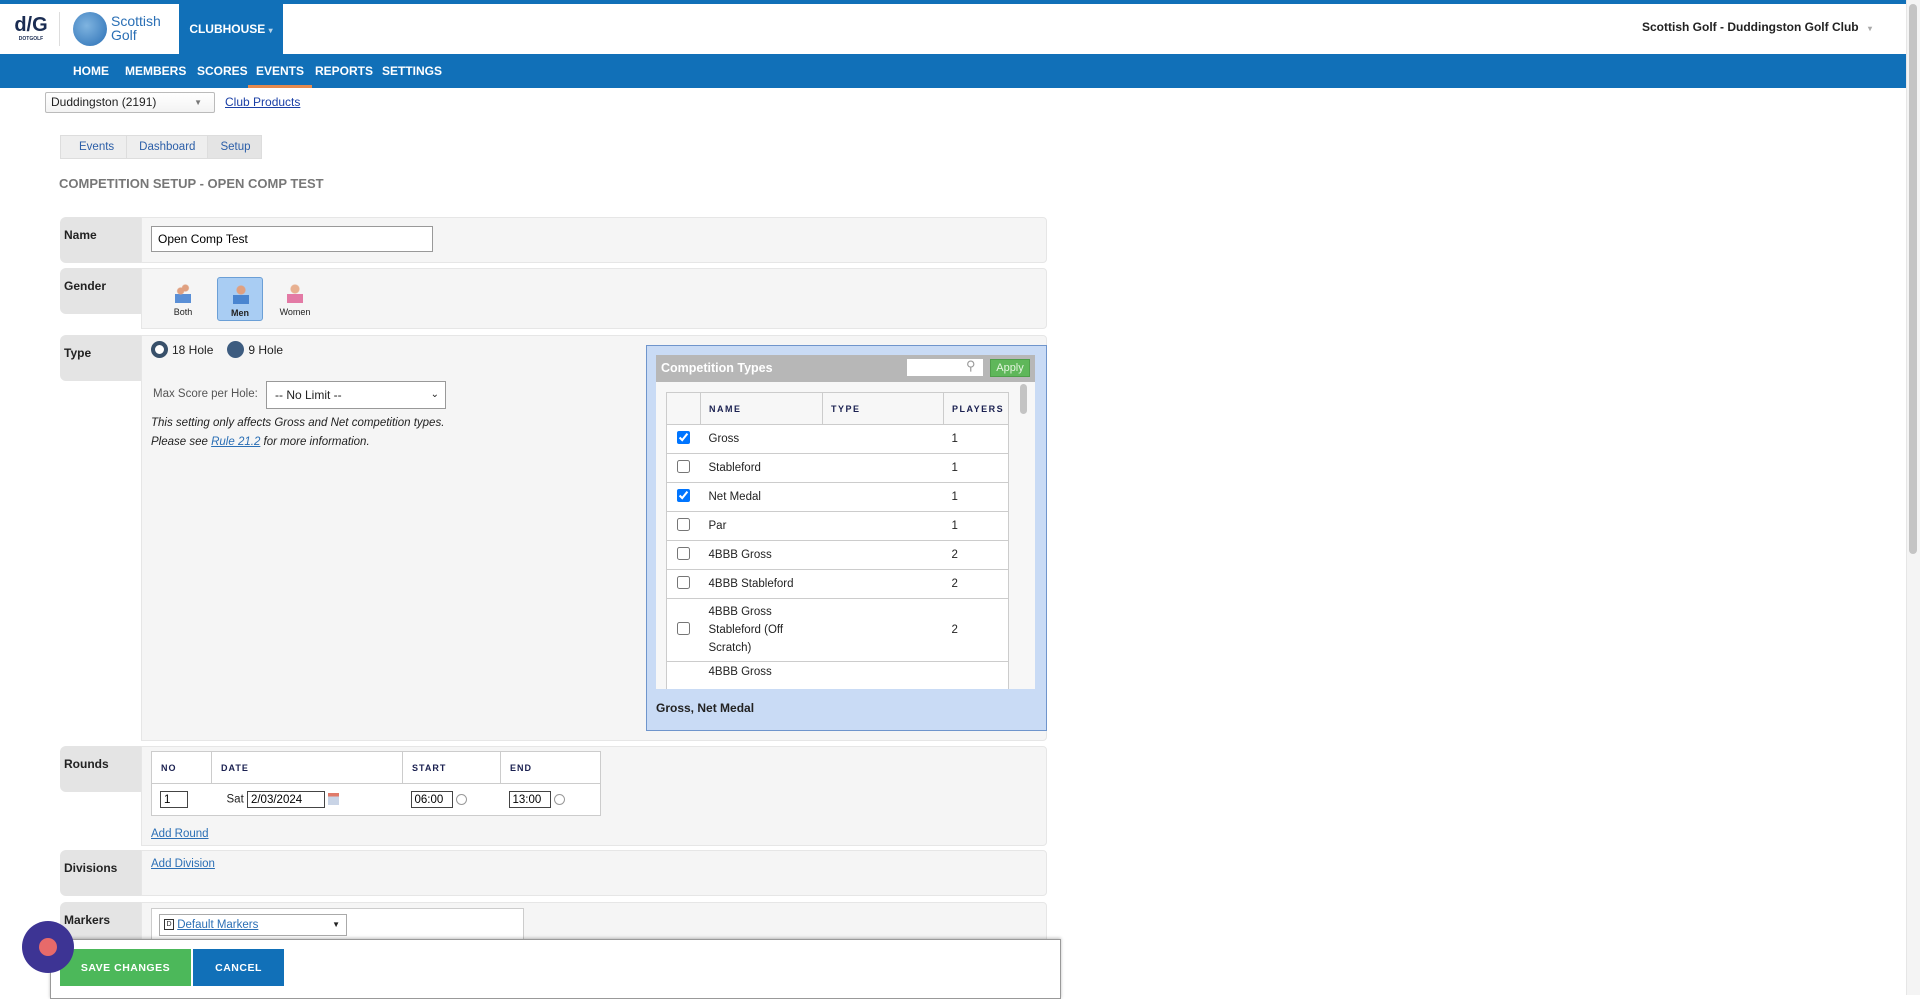 The image size is (1920, 999). I want to click on radio-18-hole-label: 18 Hole, so click(193, 349).